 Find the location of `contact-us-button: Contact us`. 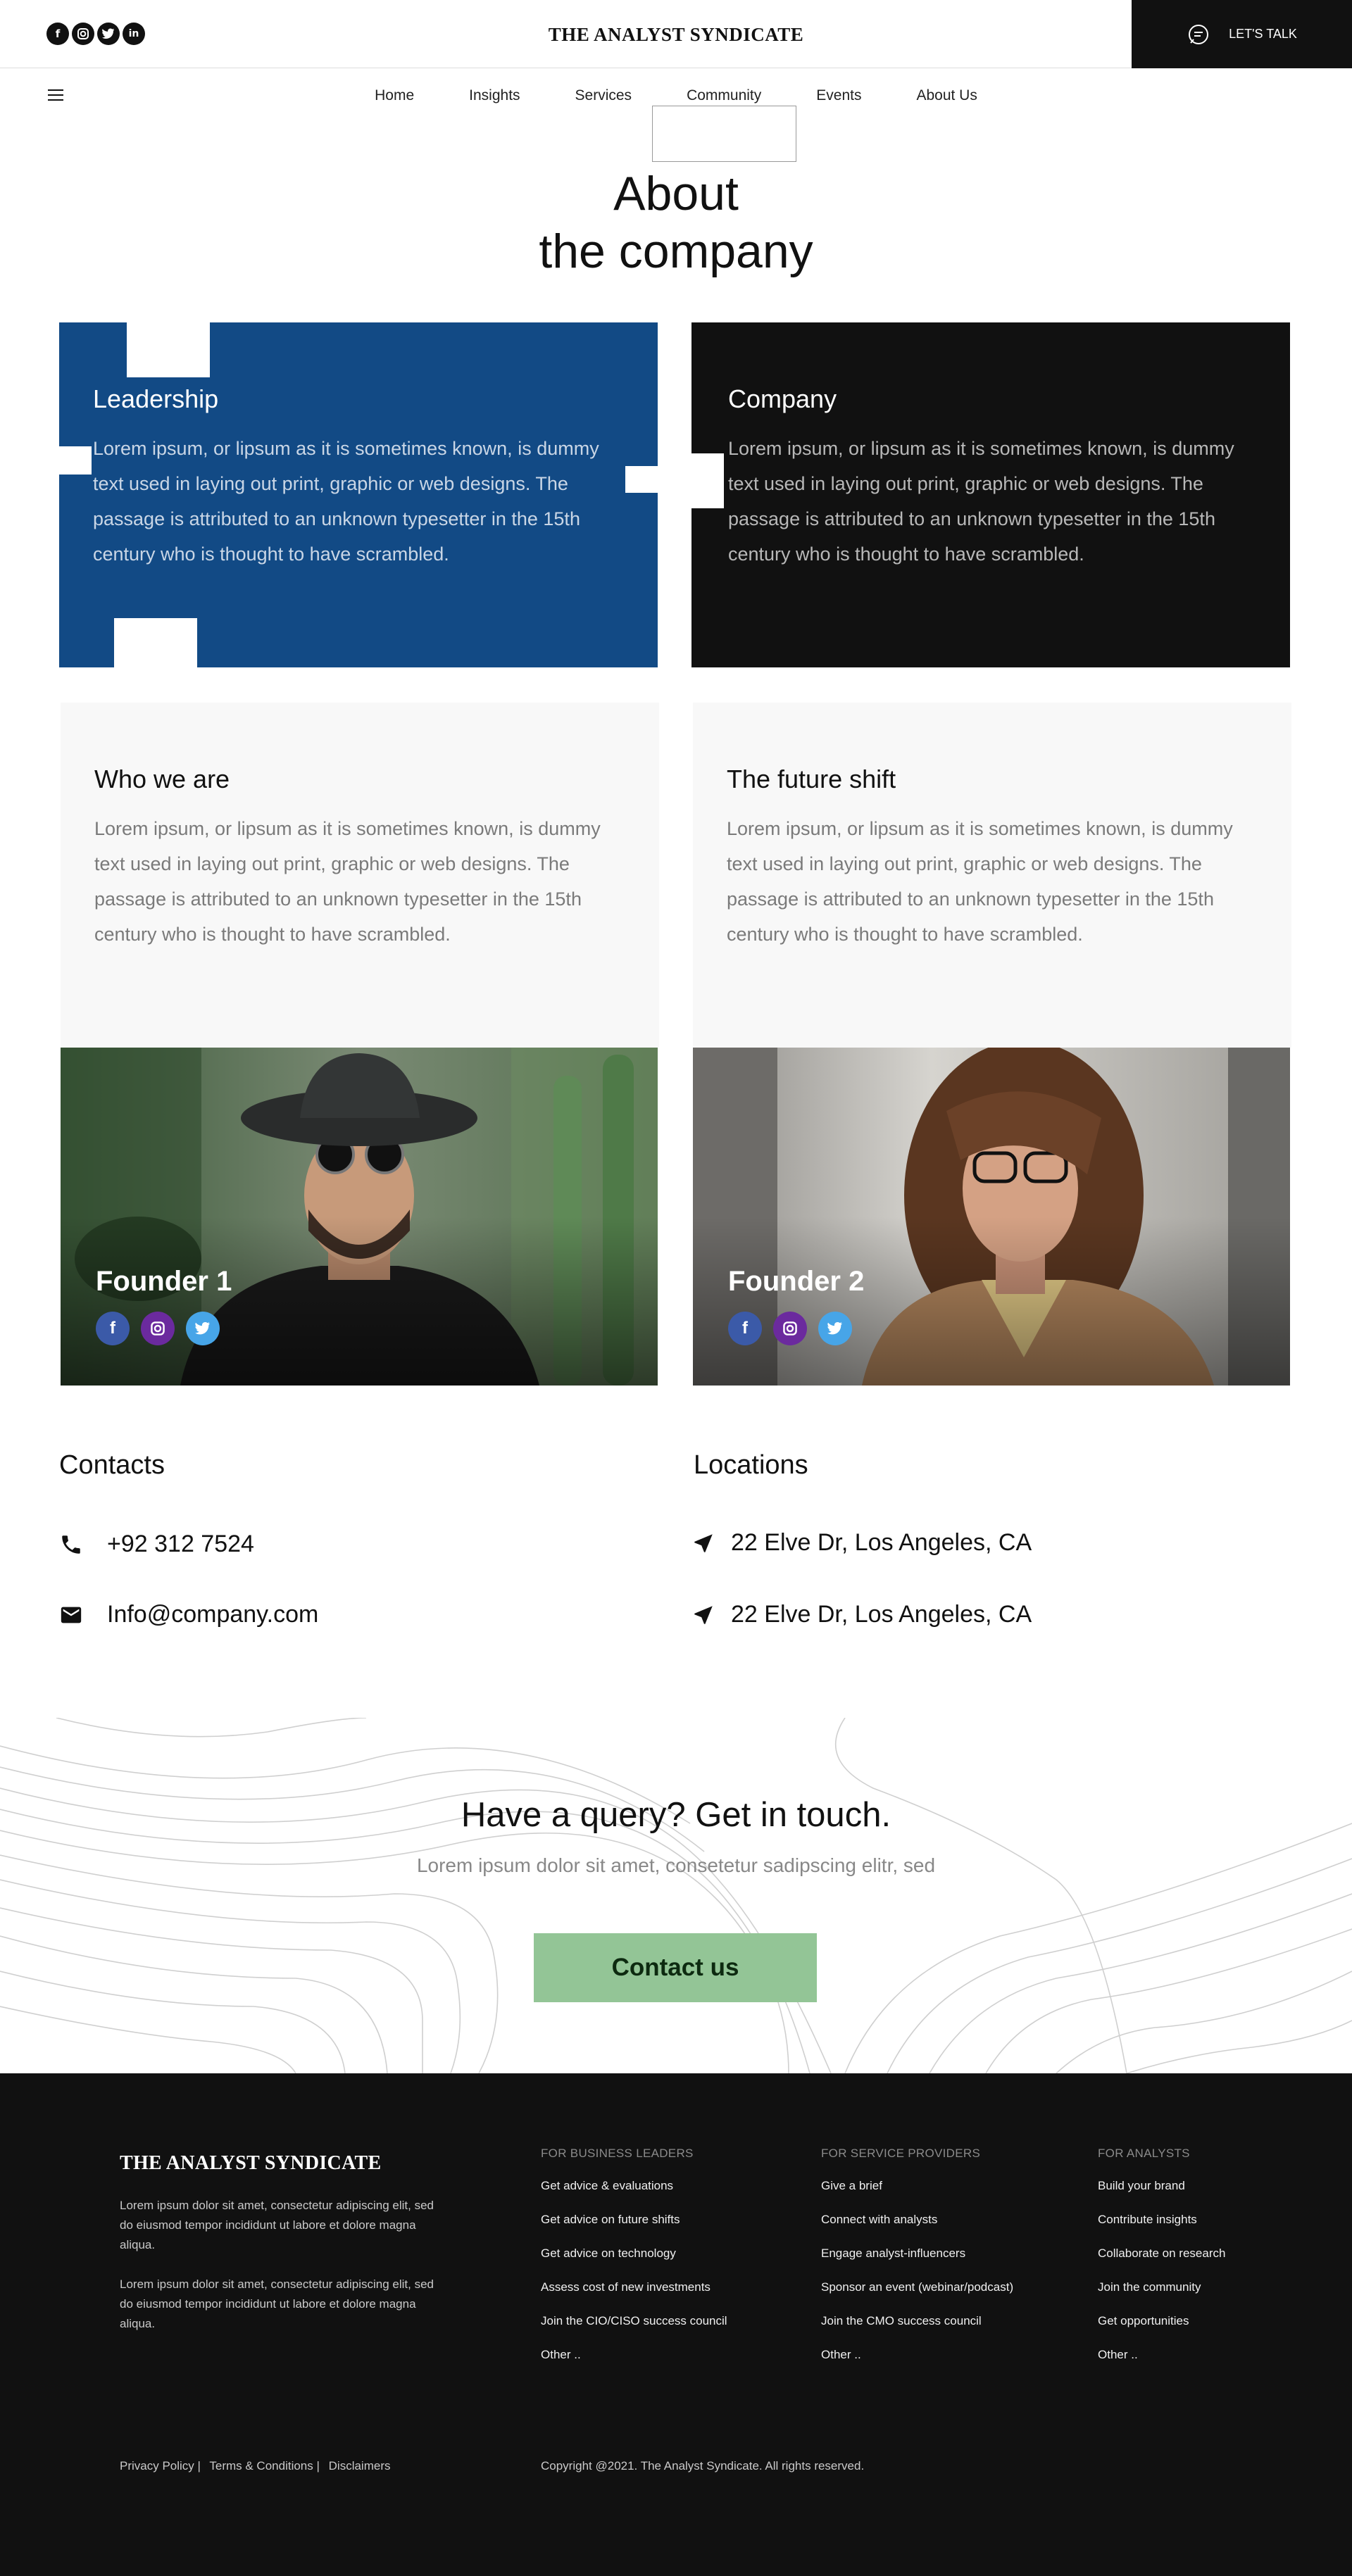

contact-us-button: Contact us is located at coordinates (675, 1968).